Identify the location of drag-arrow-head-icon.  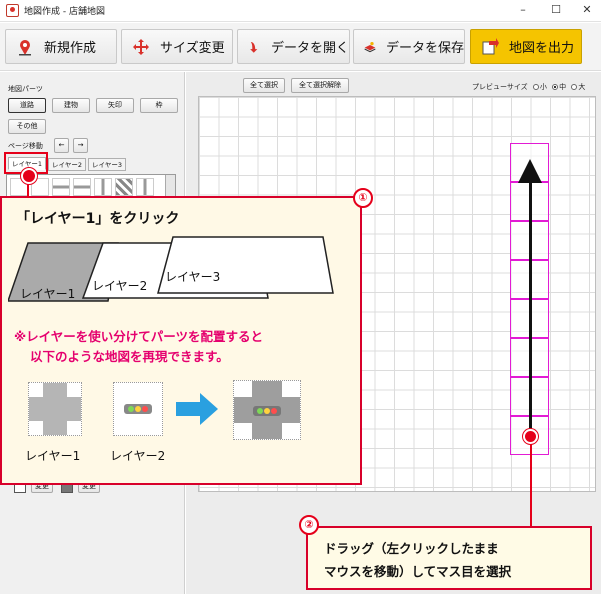
(530, 171).